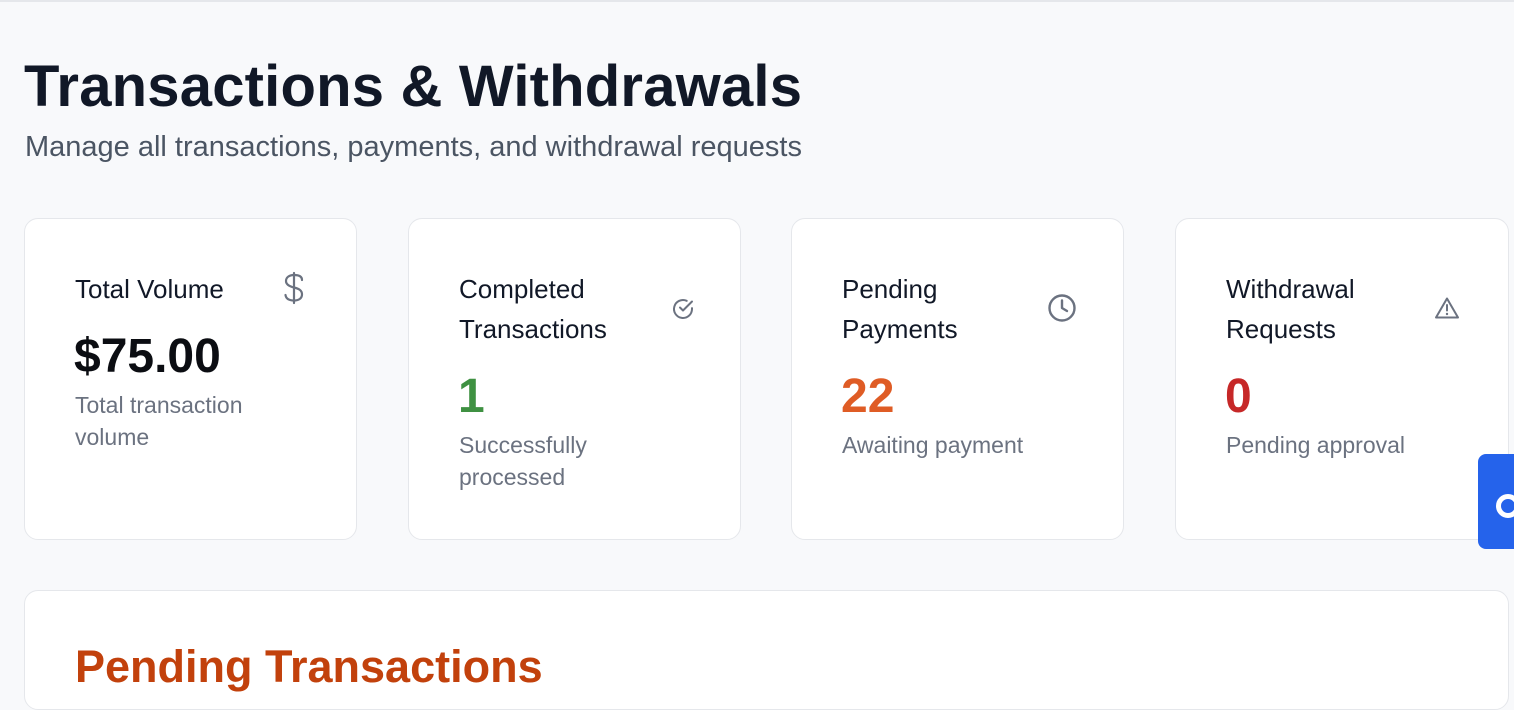  I want to click on stat-value: 22, so click(868, 396).